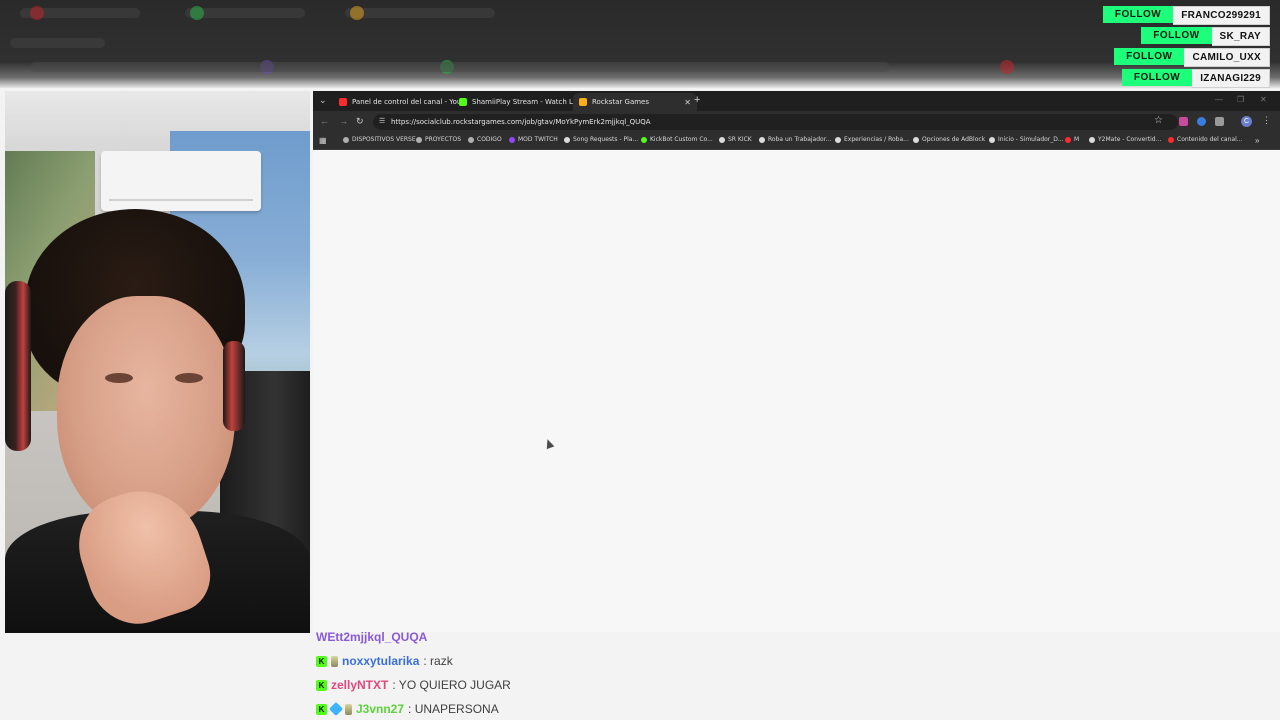  Describe the element at coordinates (740, 139) in the screenshot. I see `bookmark-label: SR KICK` at that location.